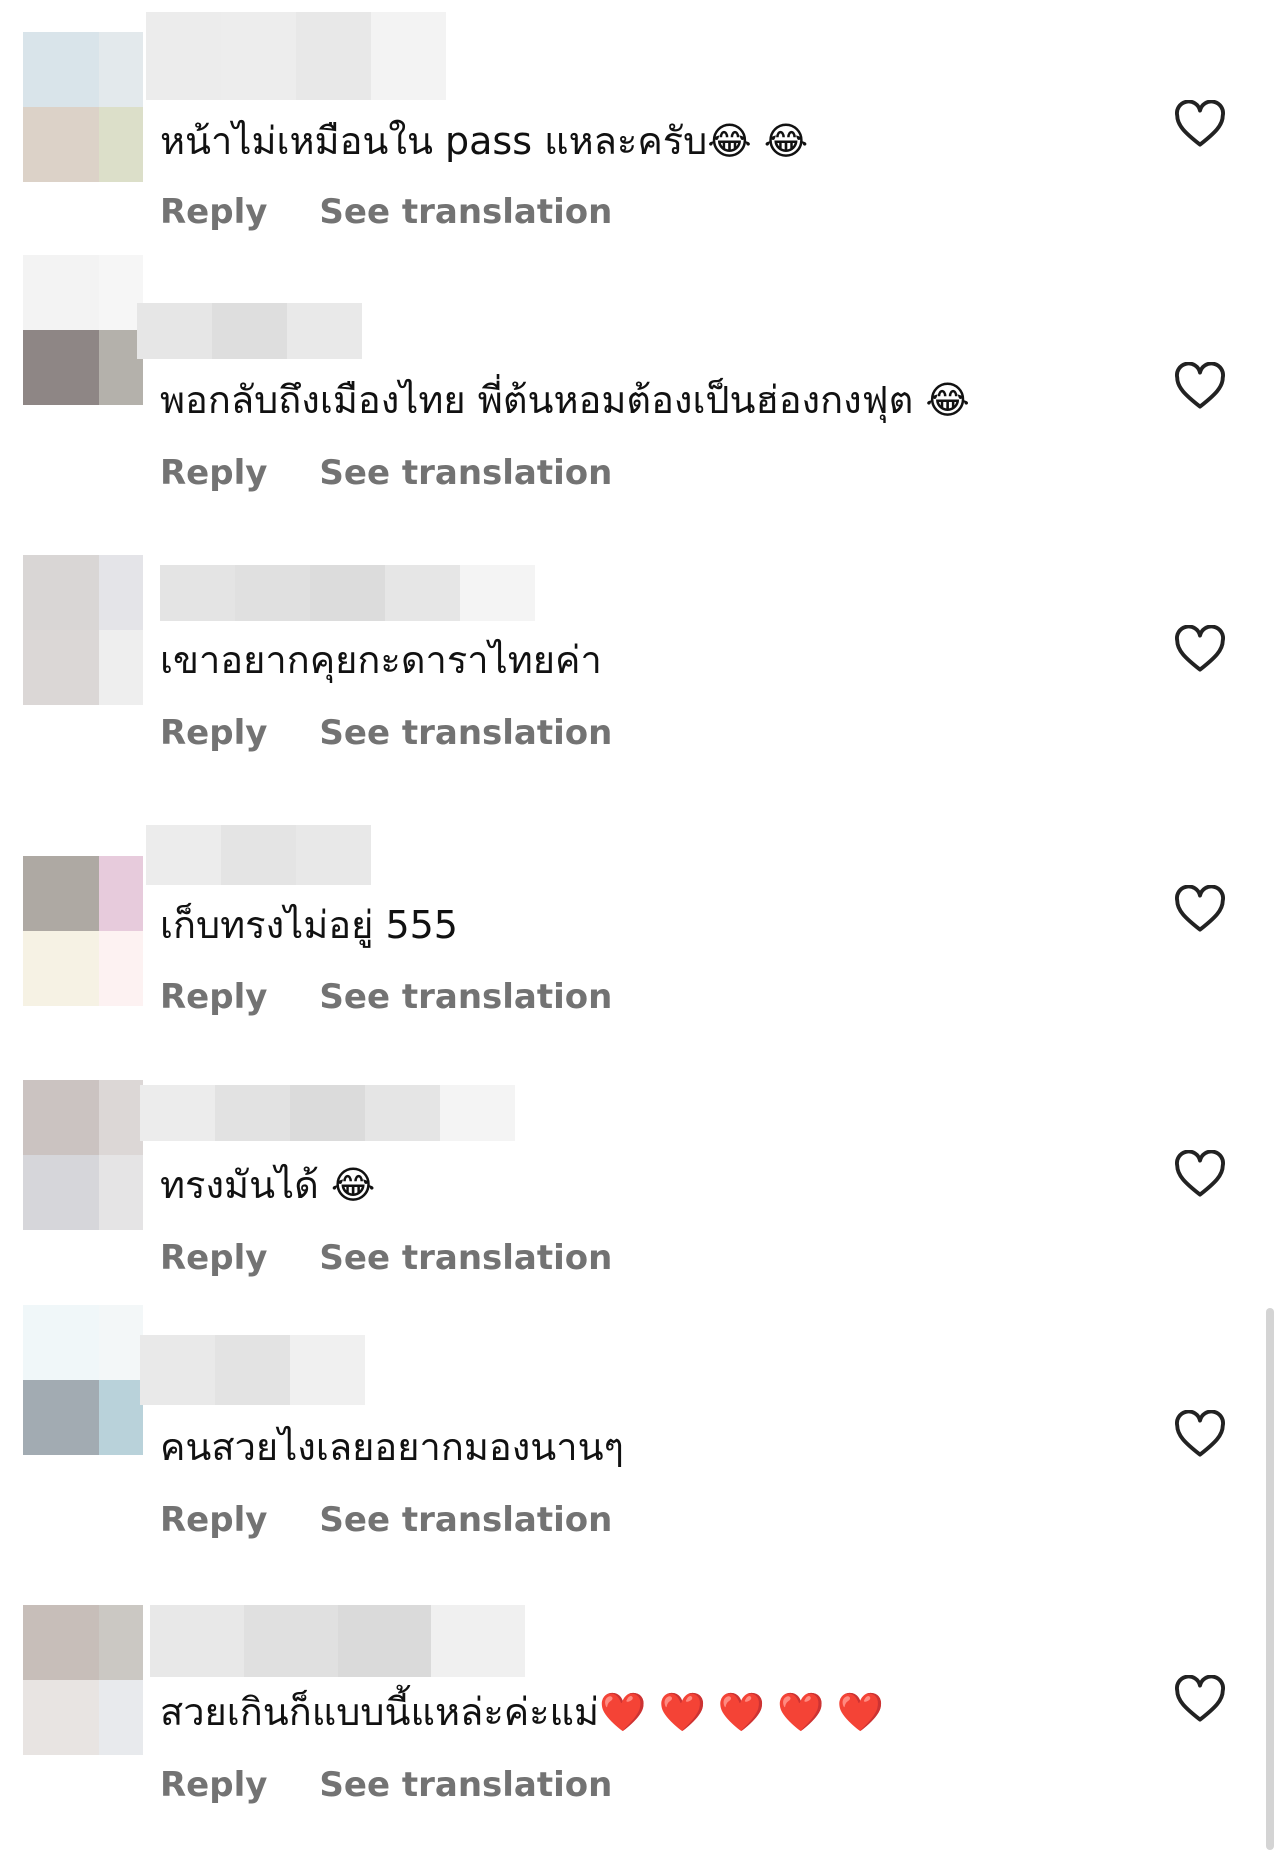  Describe the element at coordinates (642, 910) in the screenshot. I see `comment: เก็บทรงไม่อยู่ 555 Reply See translation` at that location.